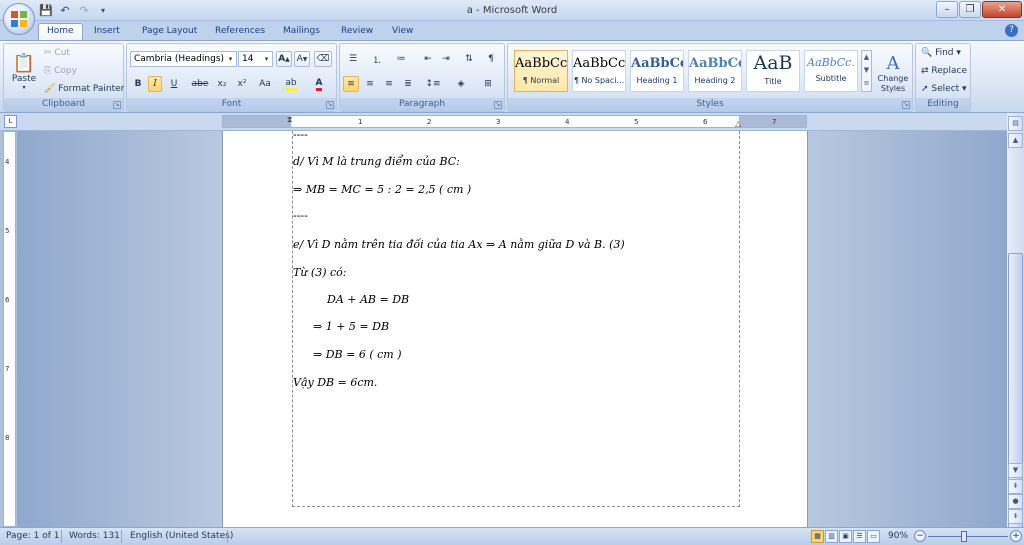 The height and width of the screenshot is (545, 1024). I want to click on clear-formatting-button: ⌫, so click(323, 59).